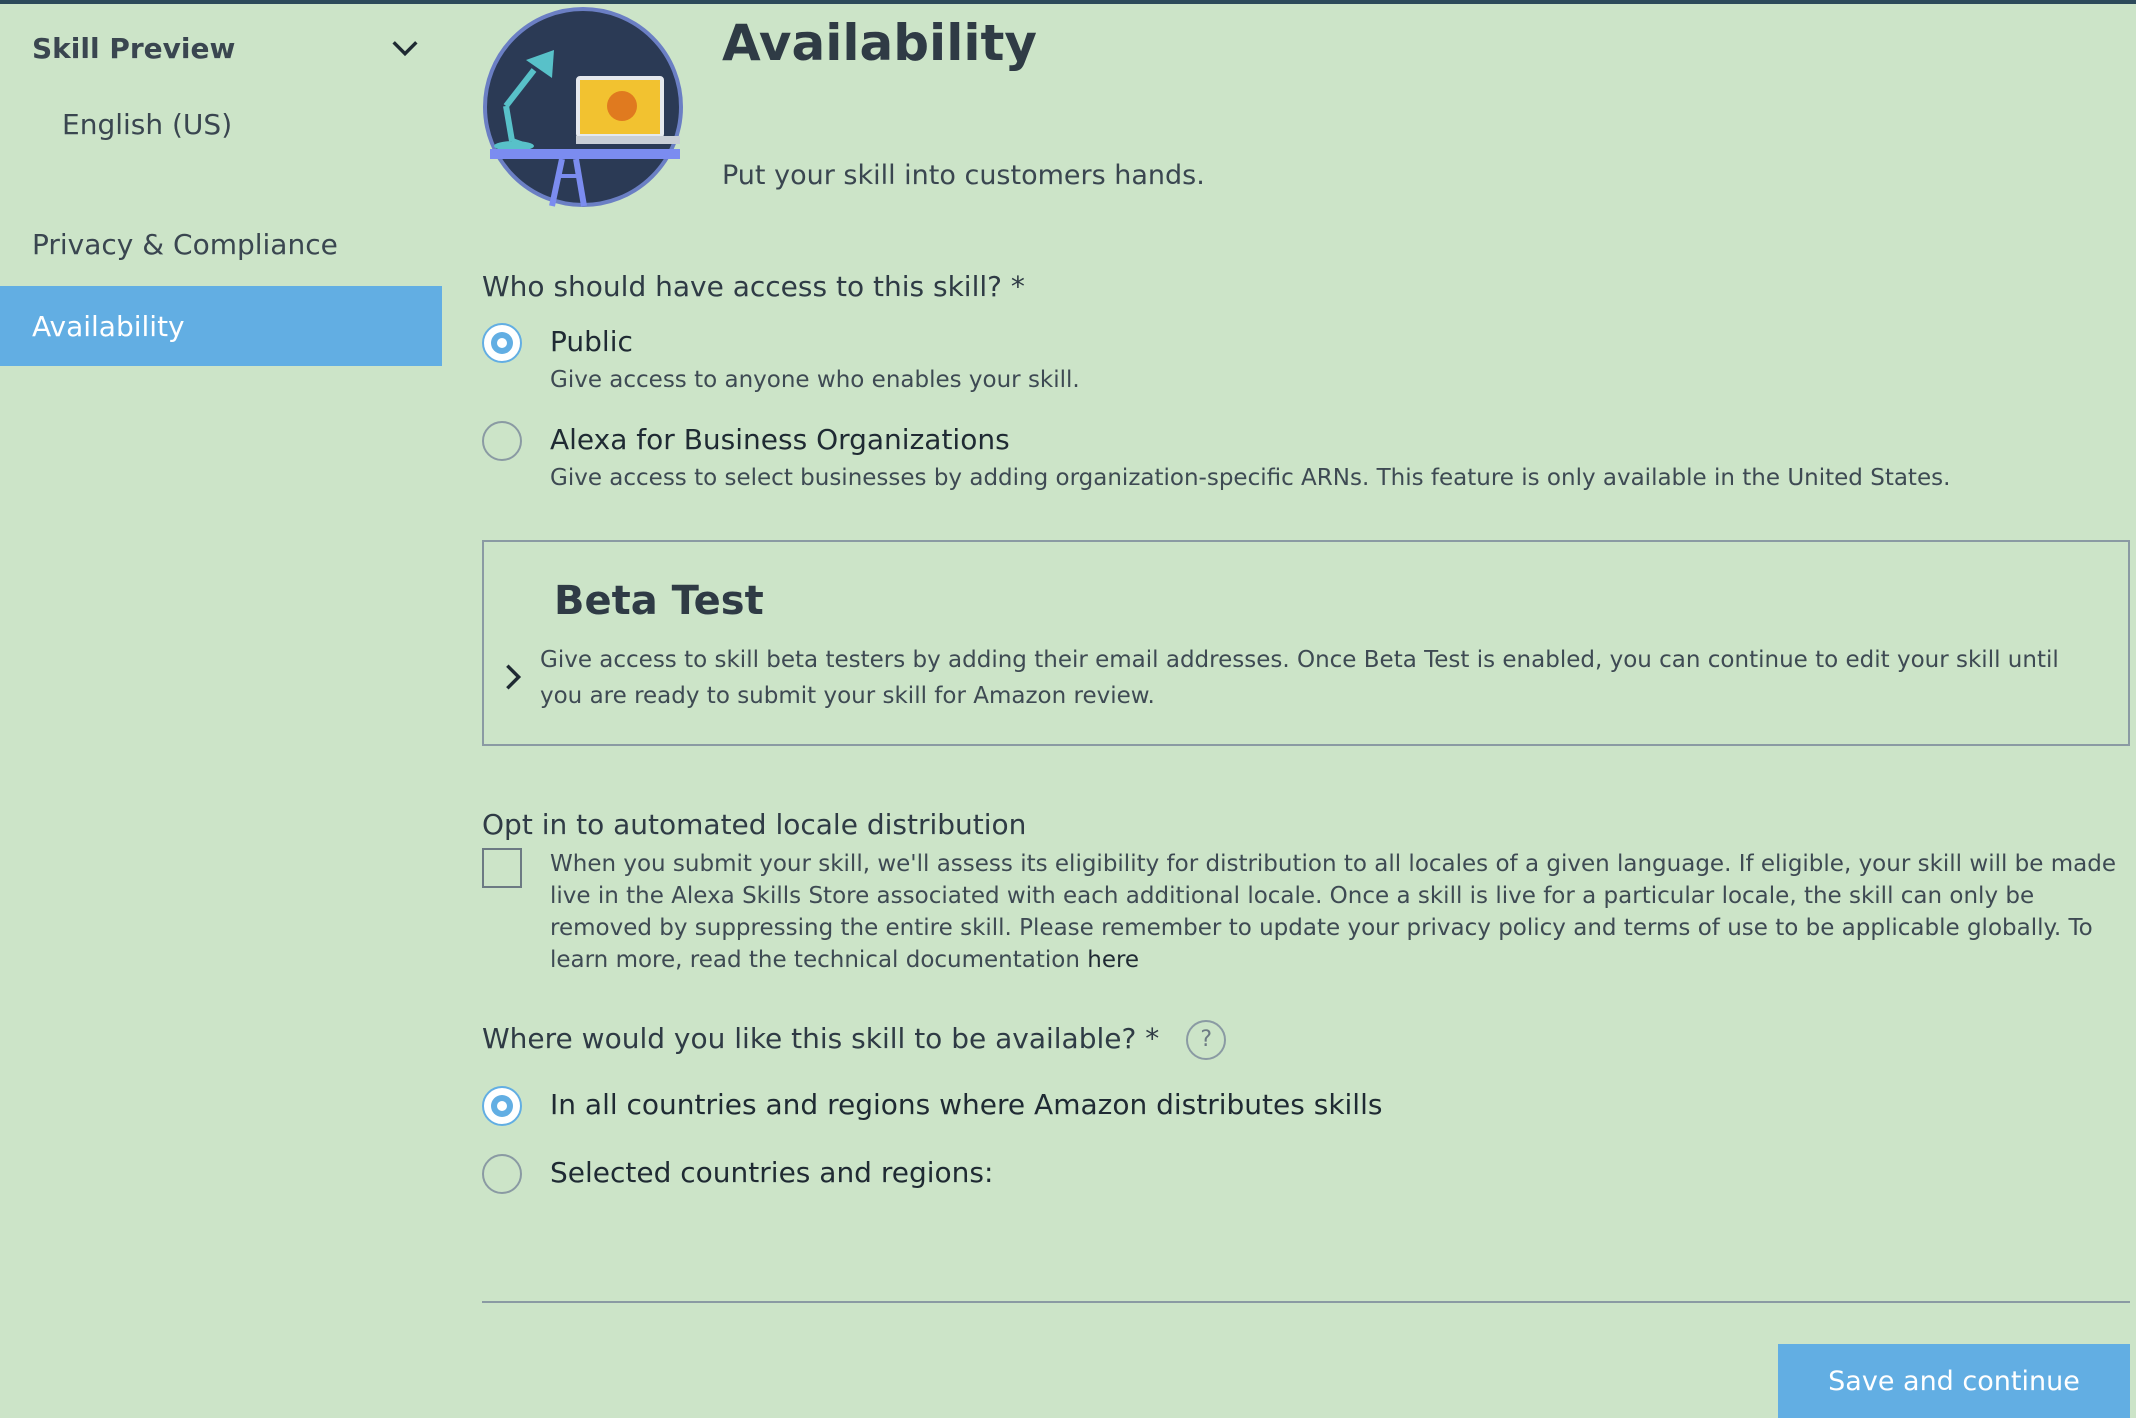 The height and width of the screenshot is (1418, 2136). I want to click on beta-test-title: Beta Test, so click(659, 601).